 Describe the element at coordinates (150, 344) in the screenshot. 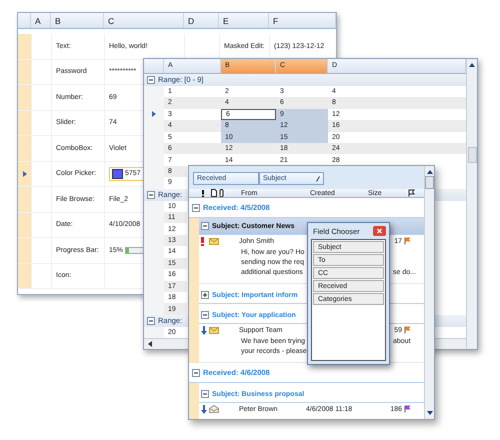

I see `scroll-left-icon` at that location.